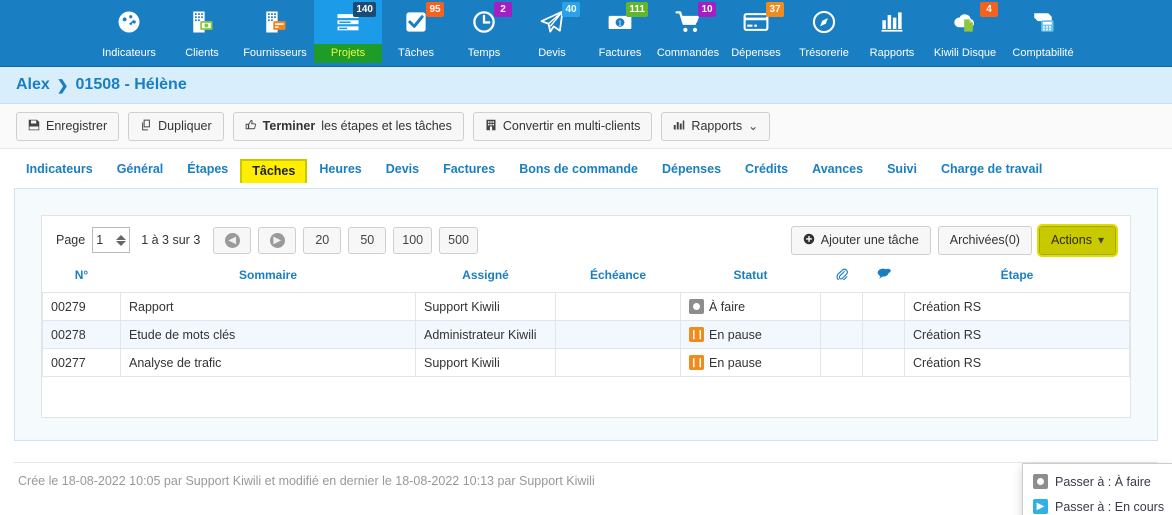  Describe the element at coordinates (275, 33) in the screenshot. I see `nav-item-fournisseurs: Fournisseurs` at that location.